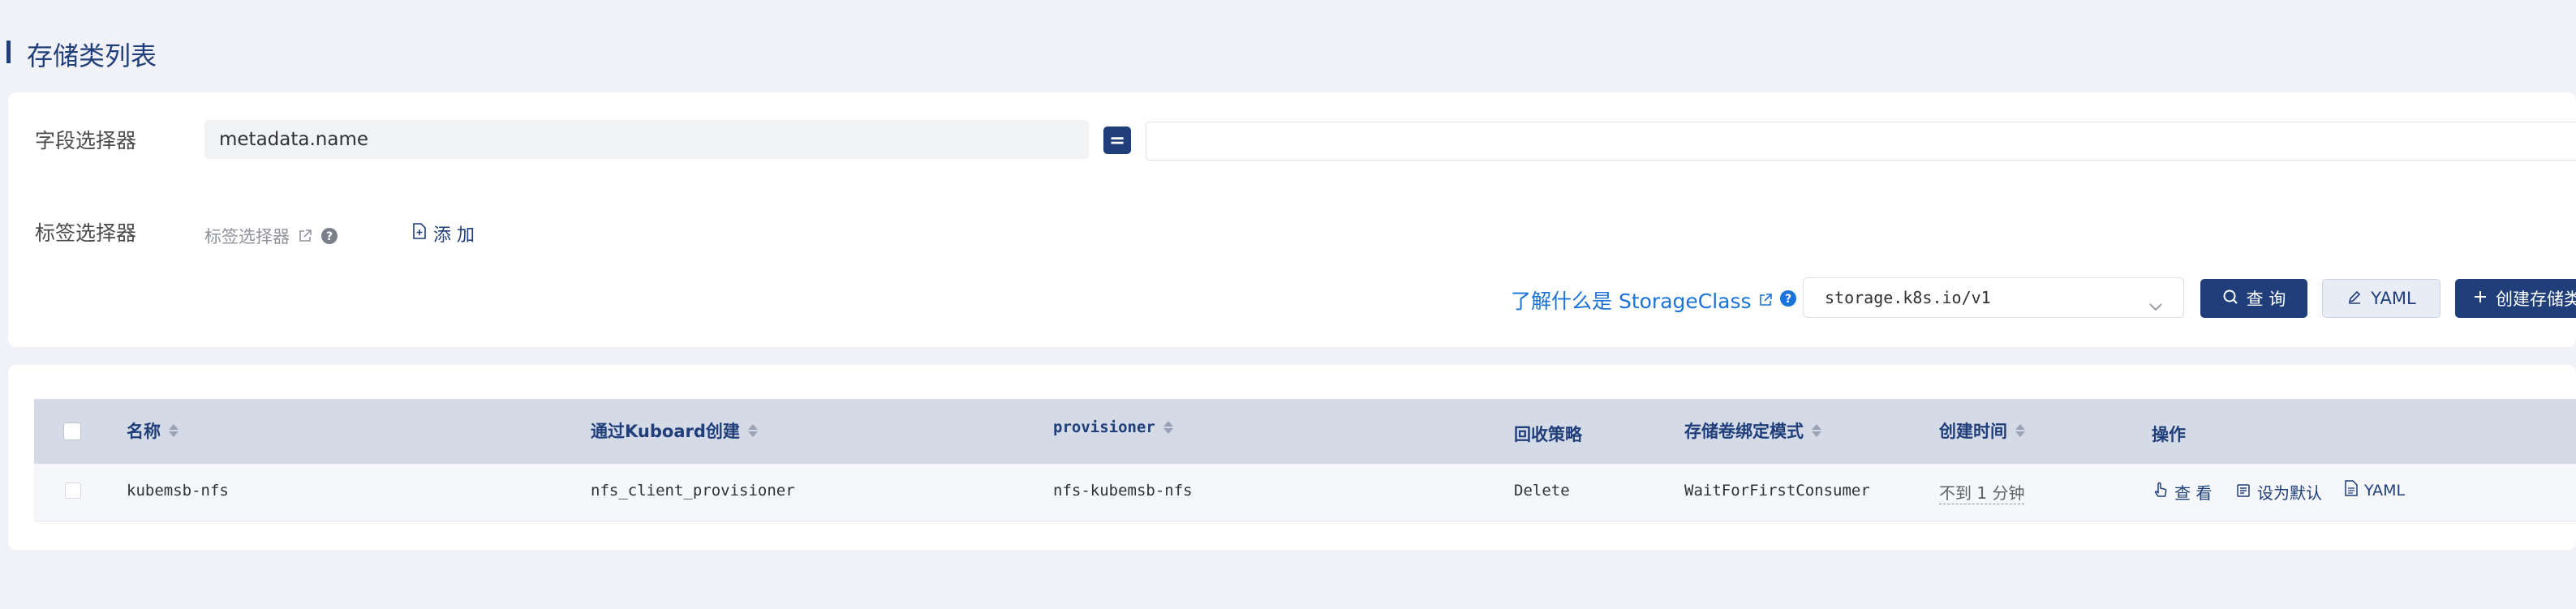  I want to click on row-yaml-button: YAML, so click(2375, 490).